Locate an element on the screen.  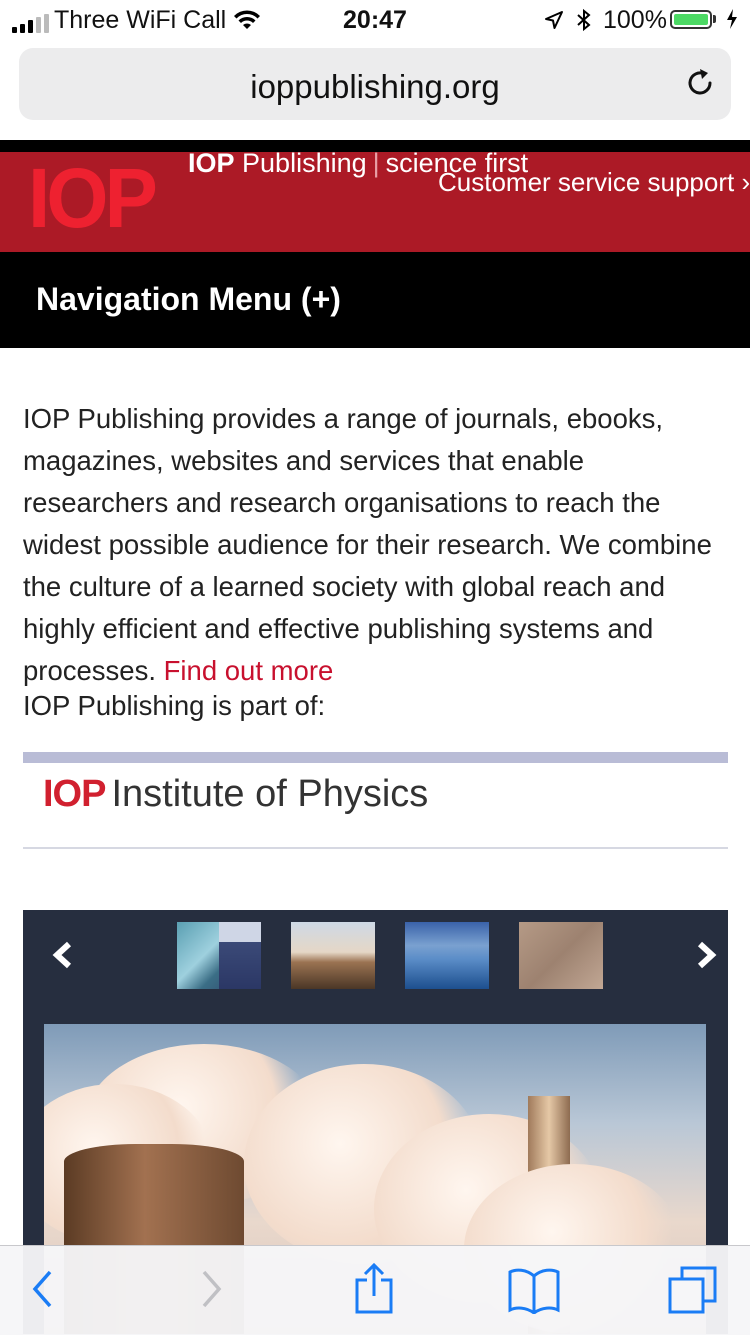
customer-service-link: Customer service support › is located at coordinates (594, 182).